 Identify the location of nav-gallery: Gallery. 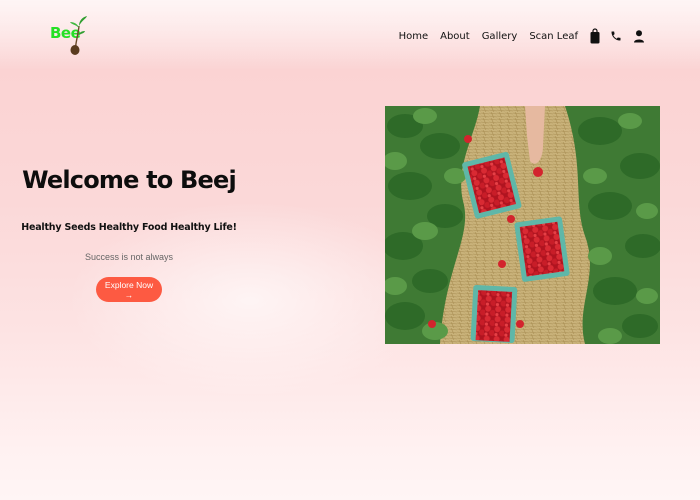
(500, 36).